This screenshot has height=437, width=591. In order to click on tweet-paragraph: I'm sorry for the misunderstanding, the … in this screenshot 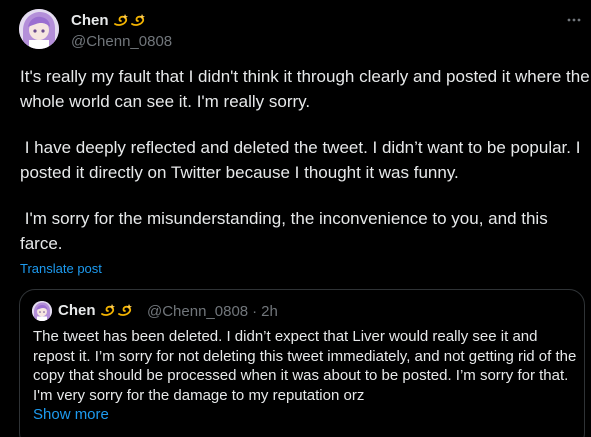, I will do `click(286, 231)`.